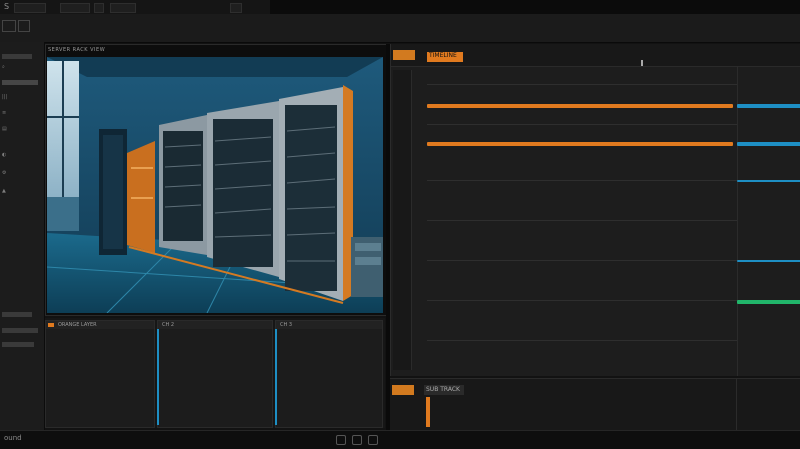  What do you see at coordinates (99, 8) in the screenshot?
I see `folder-icon` at bounding box center [99, 8].